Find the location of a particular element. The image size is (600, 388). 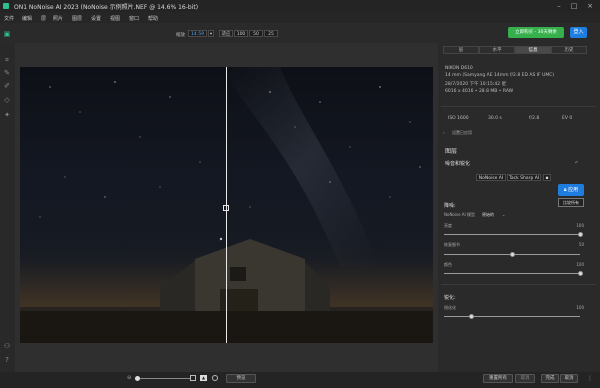

slider-label-detail: 恢复细节 is located at coordinates (452, 244).